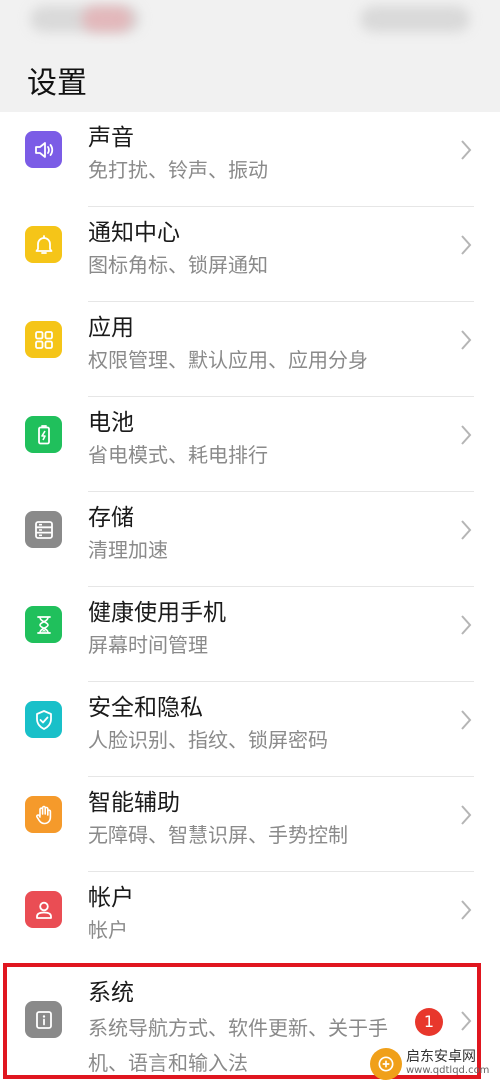  I want to click on settings-item-label: 智能辅助, so click(134, 803).